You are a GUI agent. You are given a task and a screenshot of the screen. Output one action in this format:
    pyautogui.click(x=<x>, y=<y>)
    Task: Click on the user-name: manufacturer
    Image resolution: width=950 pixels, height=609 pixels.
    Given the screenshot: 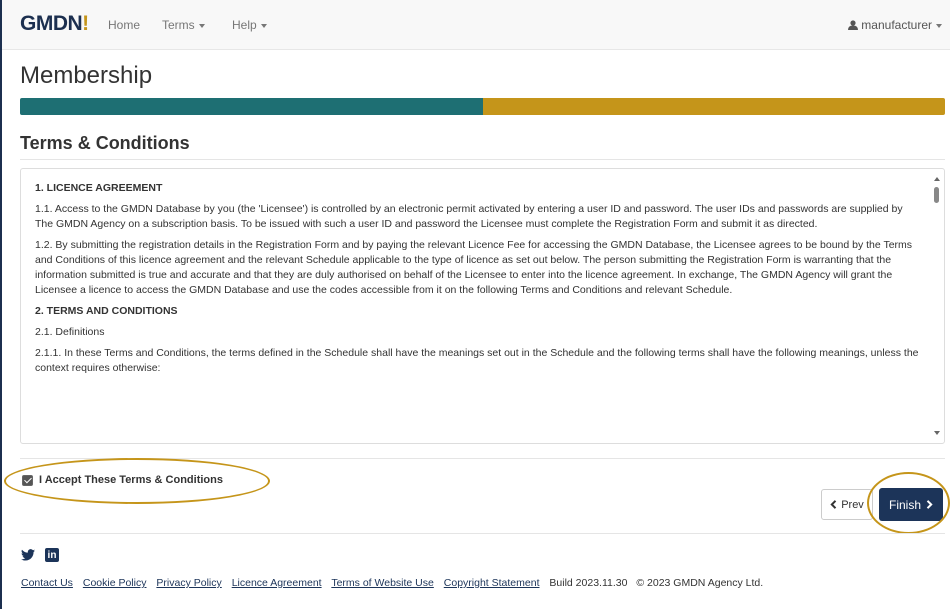 What is the action you would take?
    pyautogui.click(x=896, y=25)
    